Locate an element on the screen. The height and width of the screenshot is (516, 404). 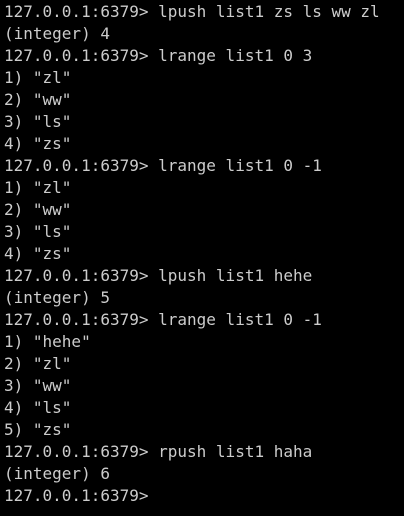
output-line: 1) "hehe" is located at coordinates (47, 341).